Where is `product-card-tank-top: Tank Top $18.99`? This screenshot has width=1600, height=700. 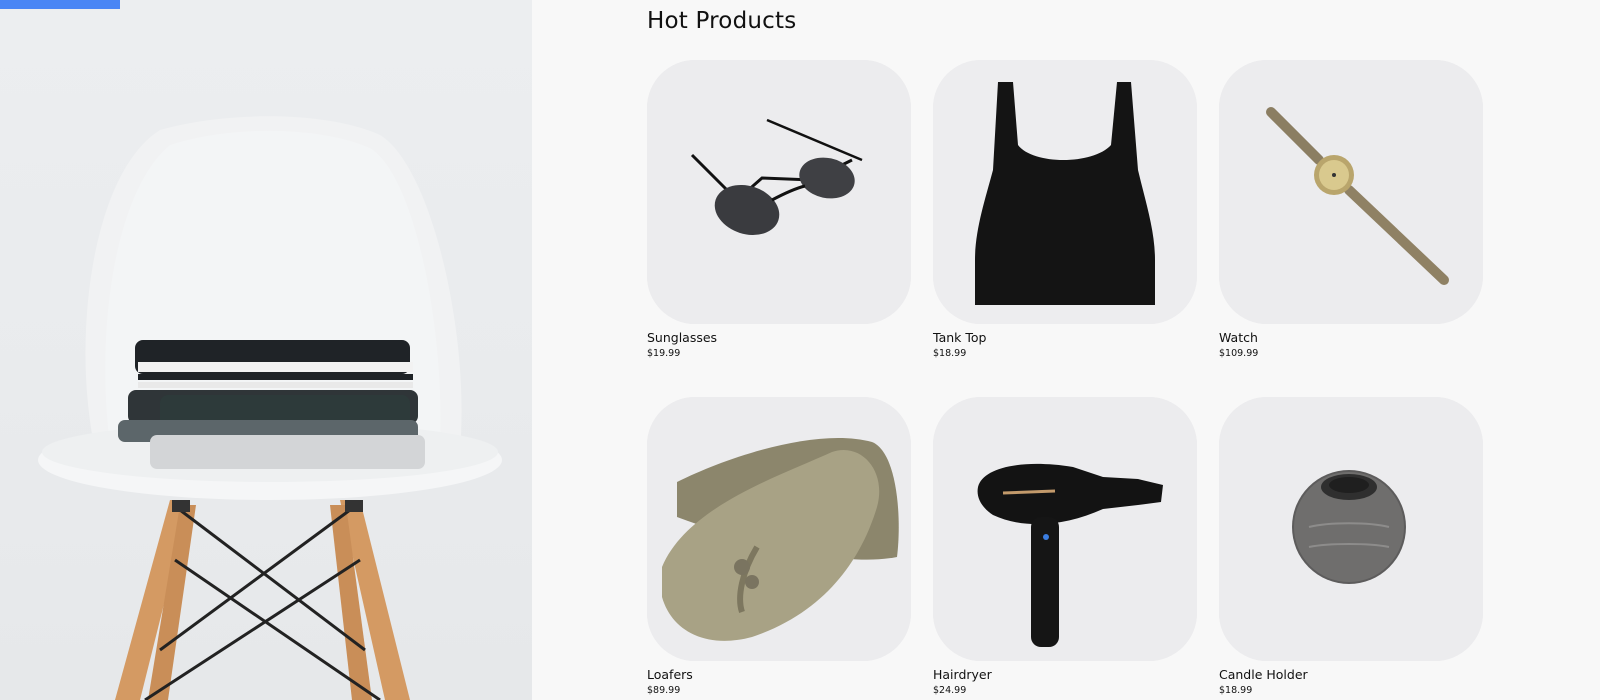 product-card-tank-top: Tank Top $18.99 is located at coordinates (1065, 209).